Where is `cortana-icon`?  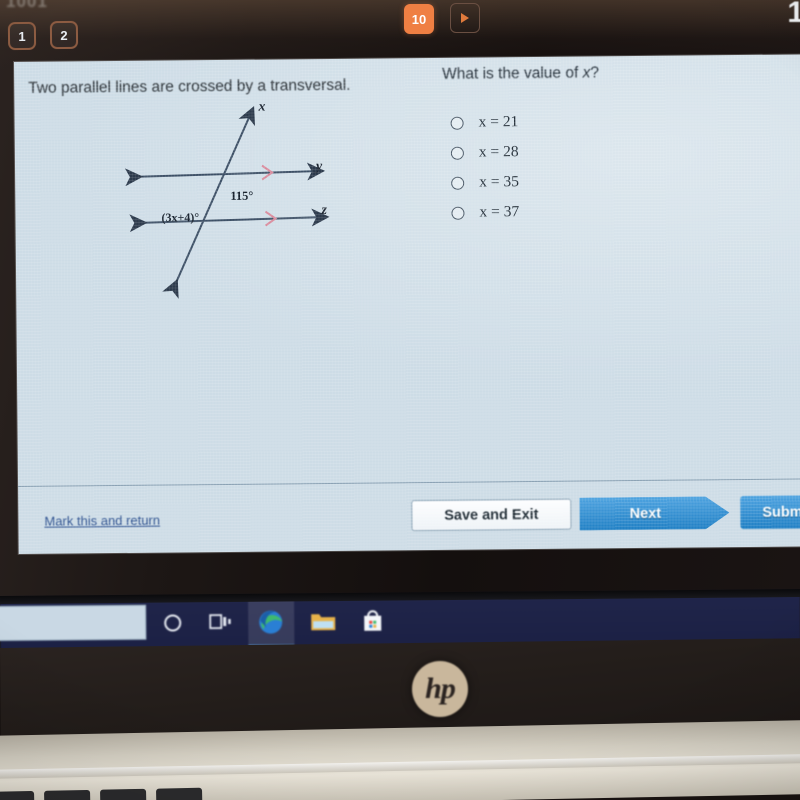 cortana-icon is located at coordinates (172, 622).